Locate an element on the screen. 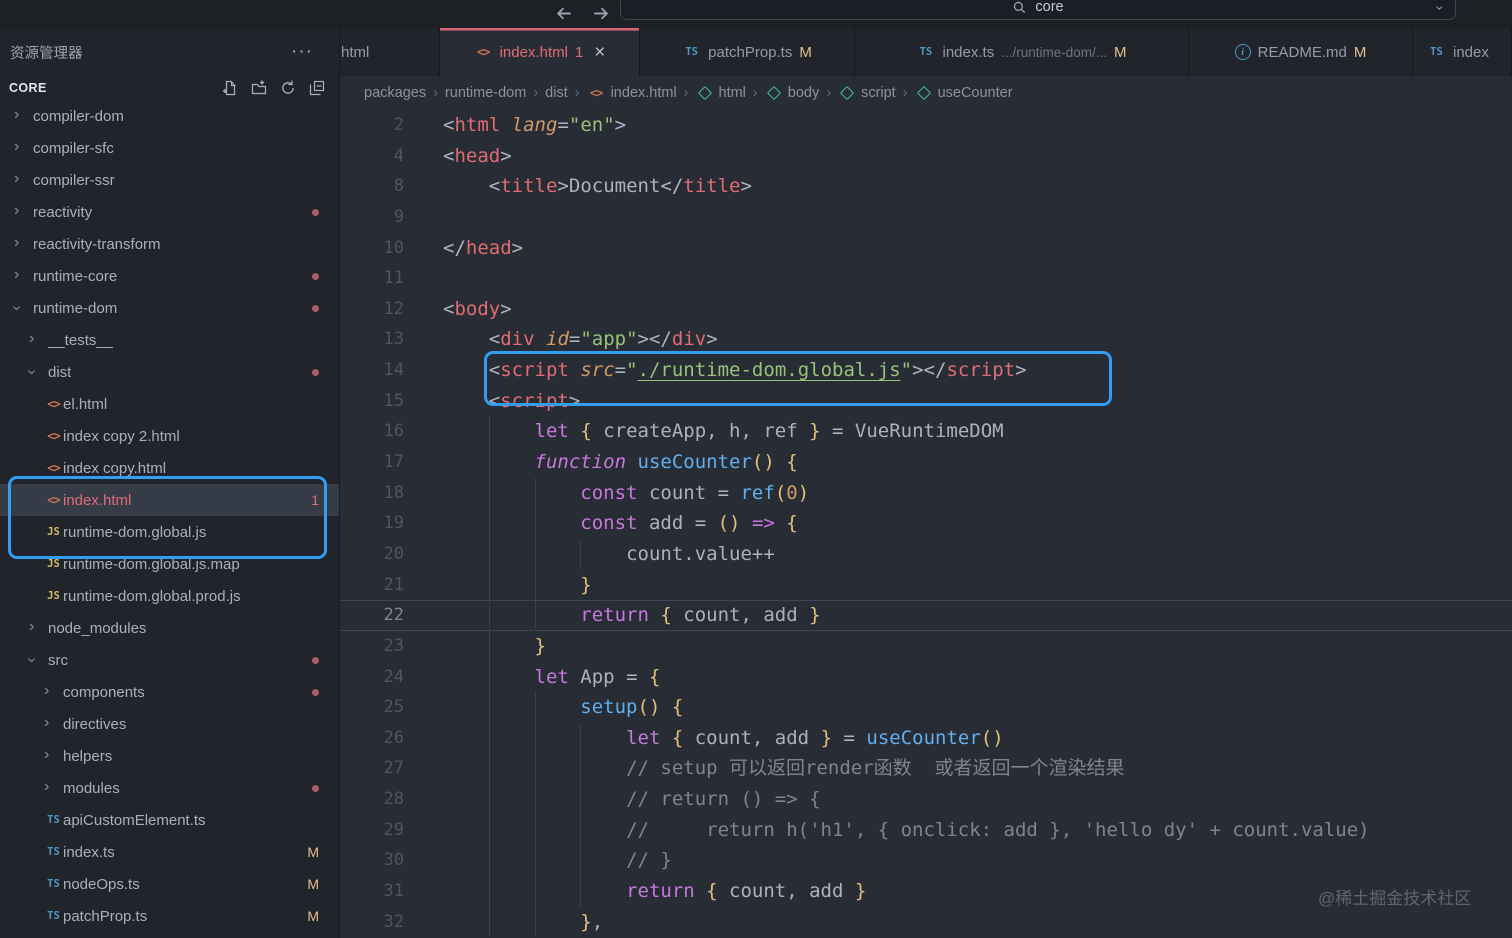 Image resolution: width=1512 pixels, height=938 pixels. code-line-11: 11 is located at coordinates (926, 278).